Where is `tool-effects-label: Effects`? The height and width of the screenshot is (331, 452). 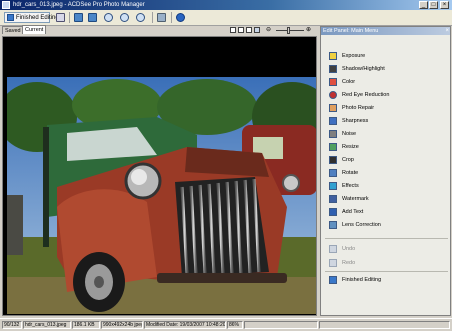 tool-effects-label: Effects is located at coordinates (350, 186).